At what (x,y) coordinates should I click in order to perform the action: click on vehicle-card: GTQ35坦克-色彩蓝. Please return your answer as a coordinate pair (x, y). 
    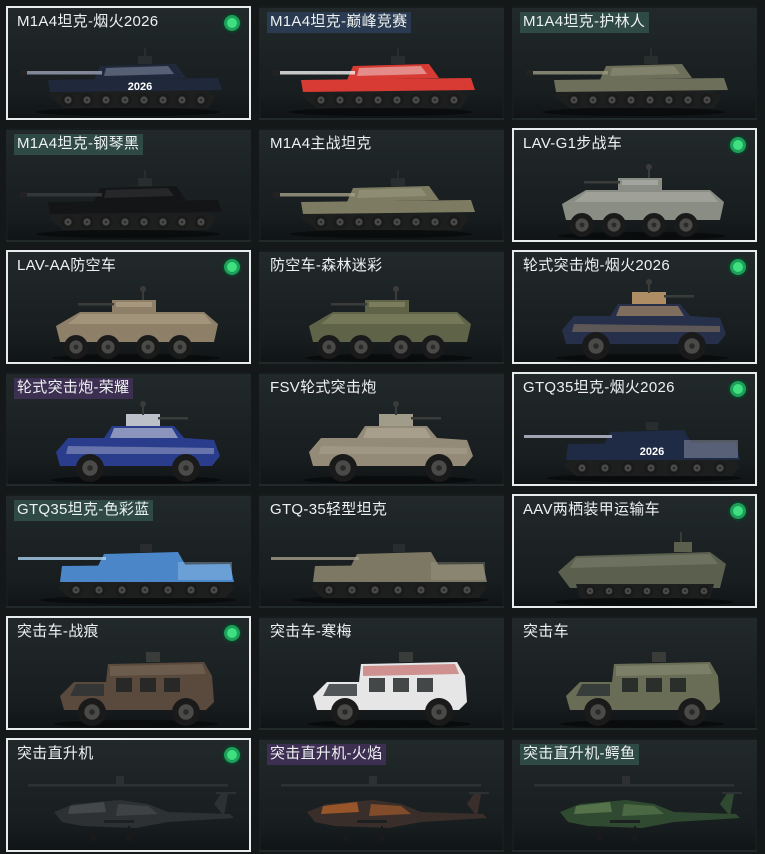
    Looking at the image, I should click on (128, 551).